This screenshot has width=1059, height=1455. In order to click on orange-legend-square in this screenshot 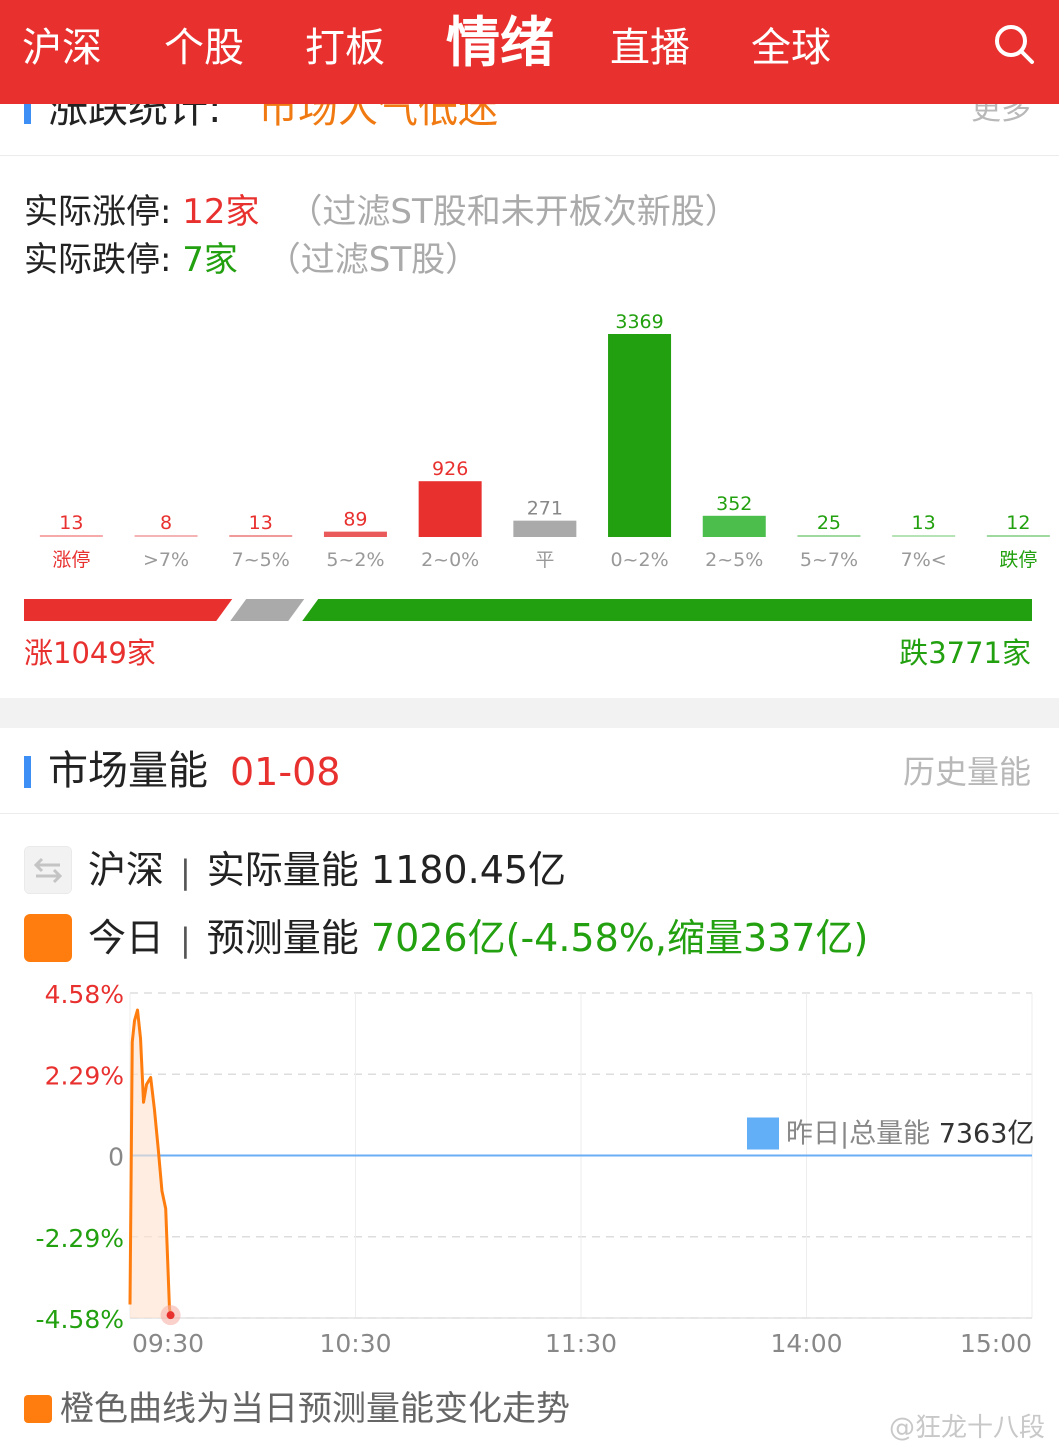, I will do `click(38, 1409)`.